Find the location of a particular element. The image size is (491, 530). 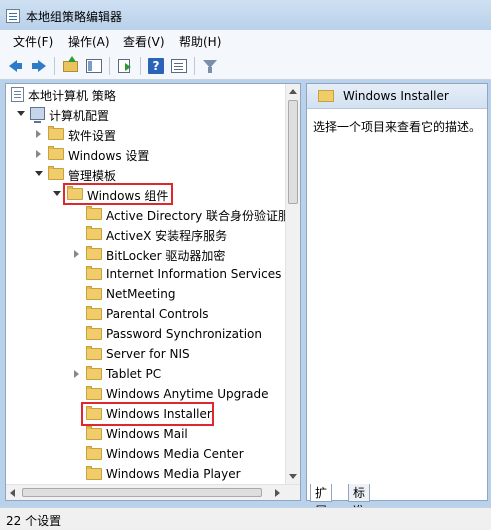

tree-item-windows-installer: Windows Installer is located at coordinates (146, 414).